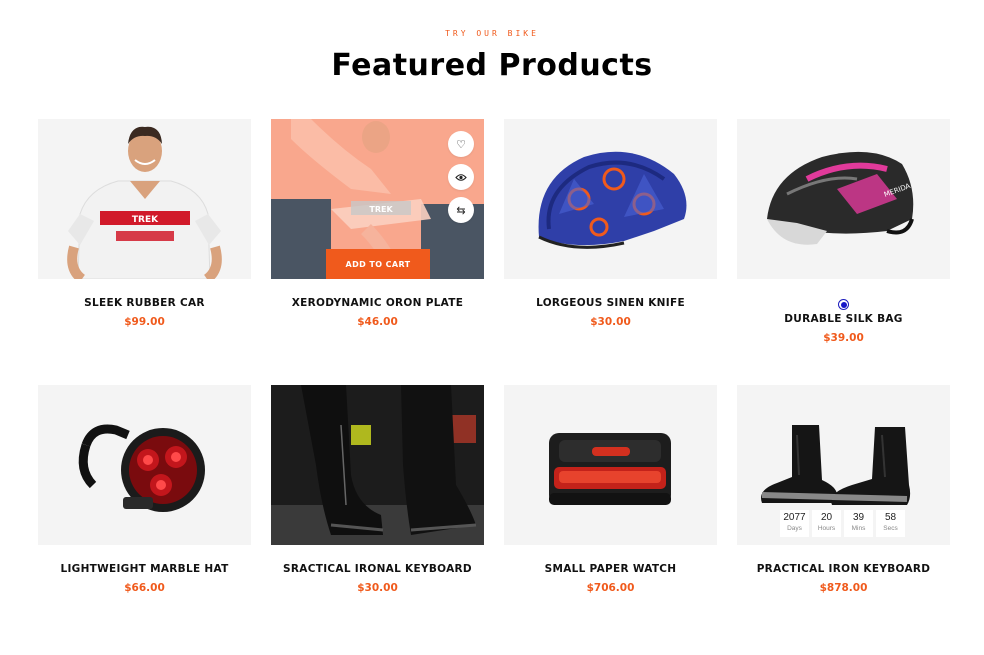 This screenshot has height=655, width=984. What do you see at coordinates (461, 177) in the screenshot?
I see `eye-icon` at bounding box center [461, 177].